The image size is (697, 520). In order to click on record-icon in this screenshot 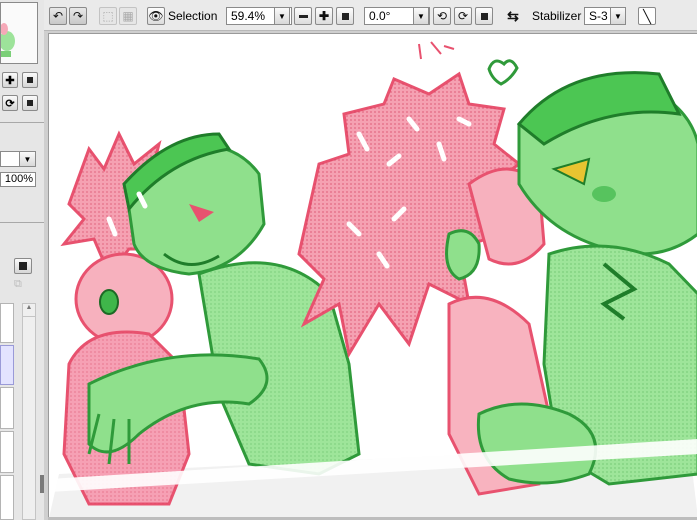, I will do `click(23, 266)`.